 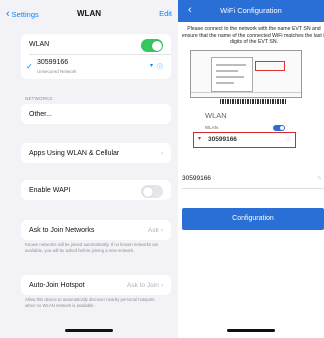 What do you see at coordinates (253, 101) in the screenshot?
I see `barcode-illustration` at bounding box center [253, 101].